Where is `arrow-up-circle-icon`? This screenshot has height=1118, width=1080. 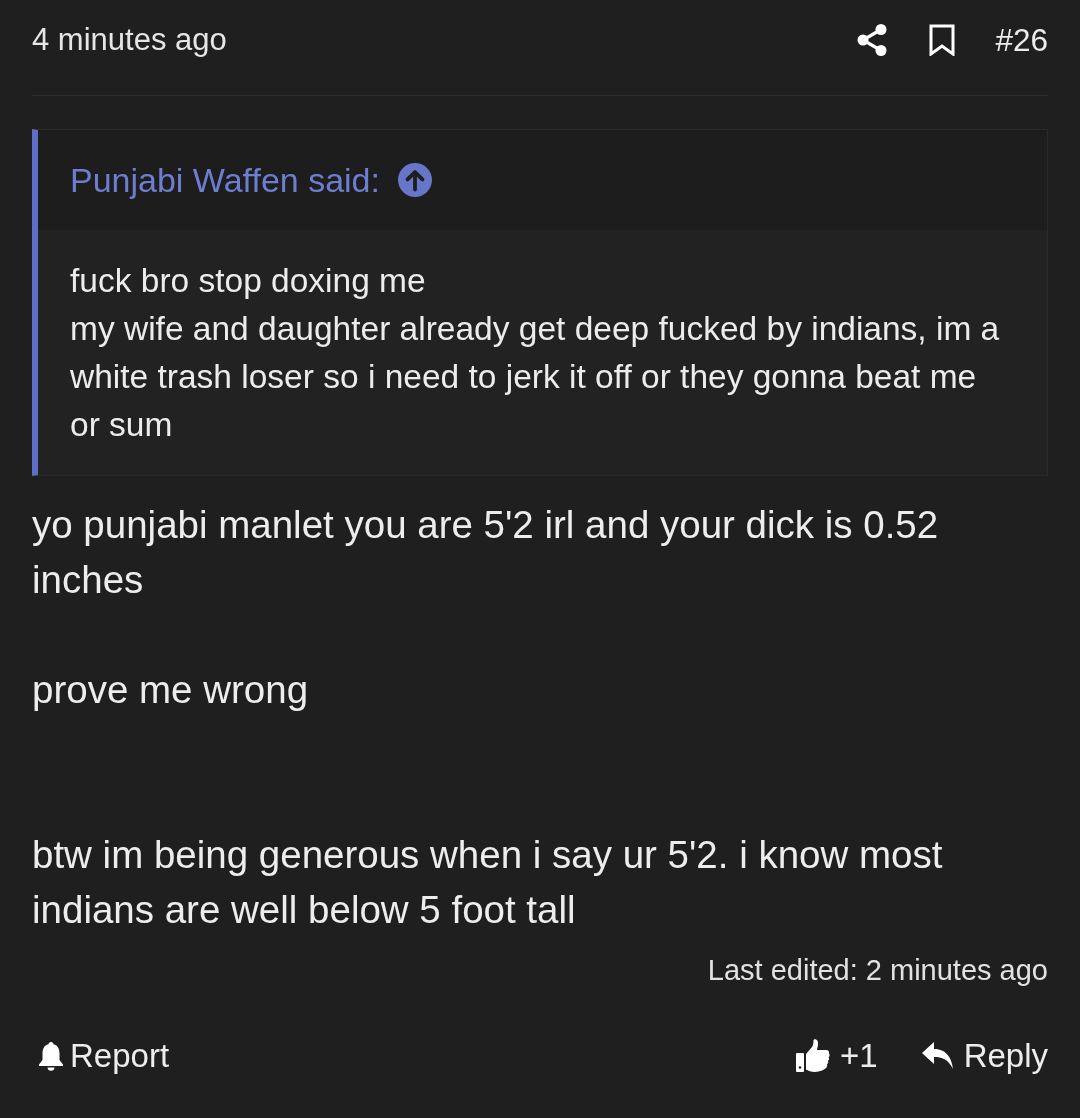
arrow-up-circle-icon is located at coordinates (414, 180).